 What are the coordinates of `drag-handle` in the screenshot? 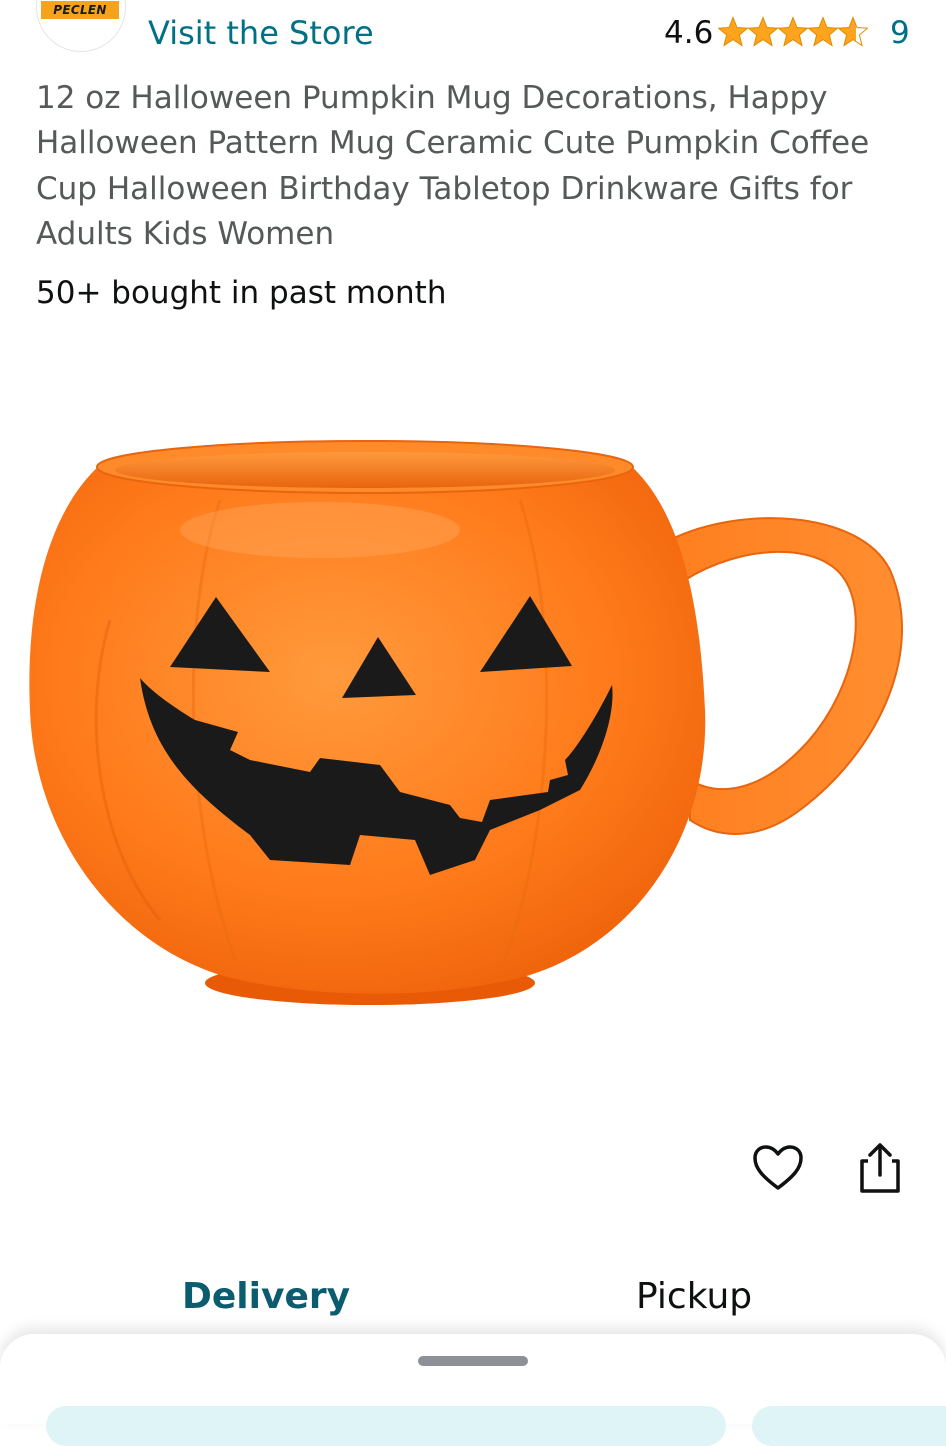 It's located at (473, 1361).